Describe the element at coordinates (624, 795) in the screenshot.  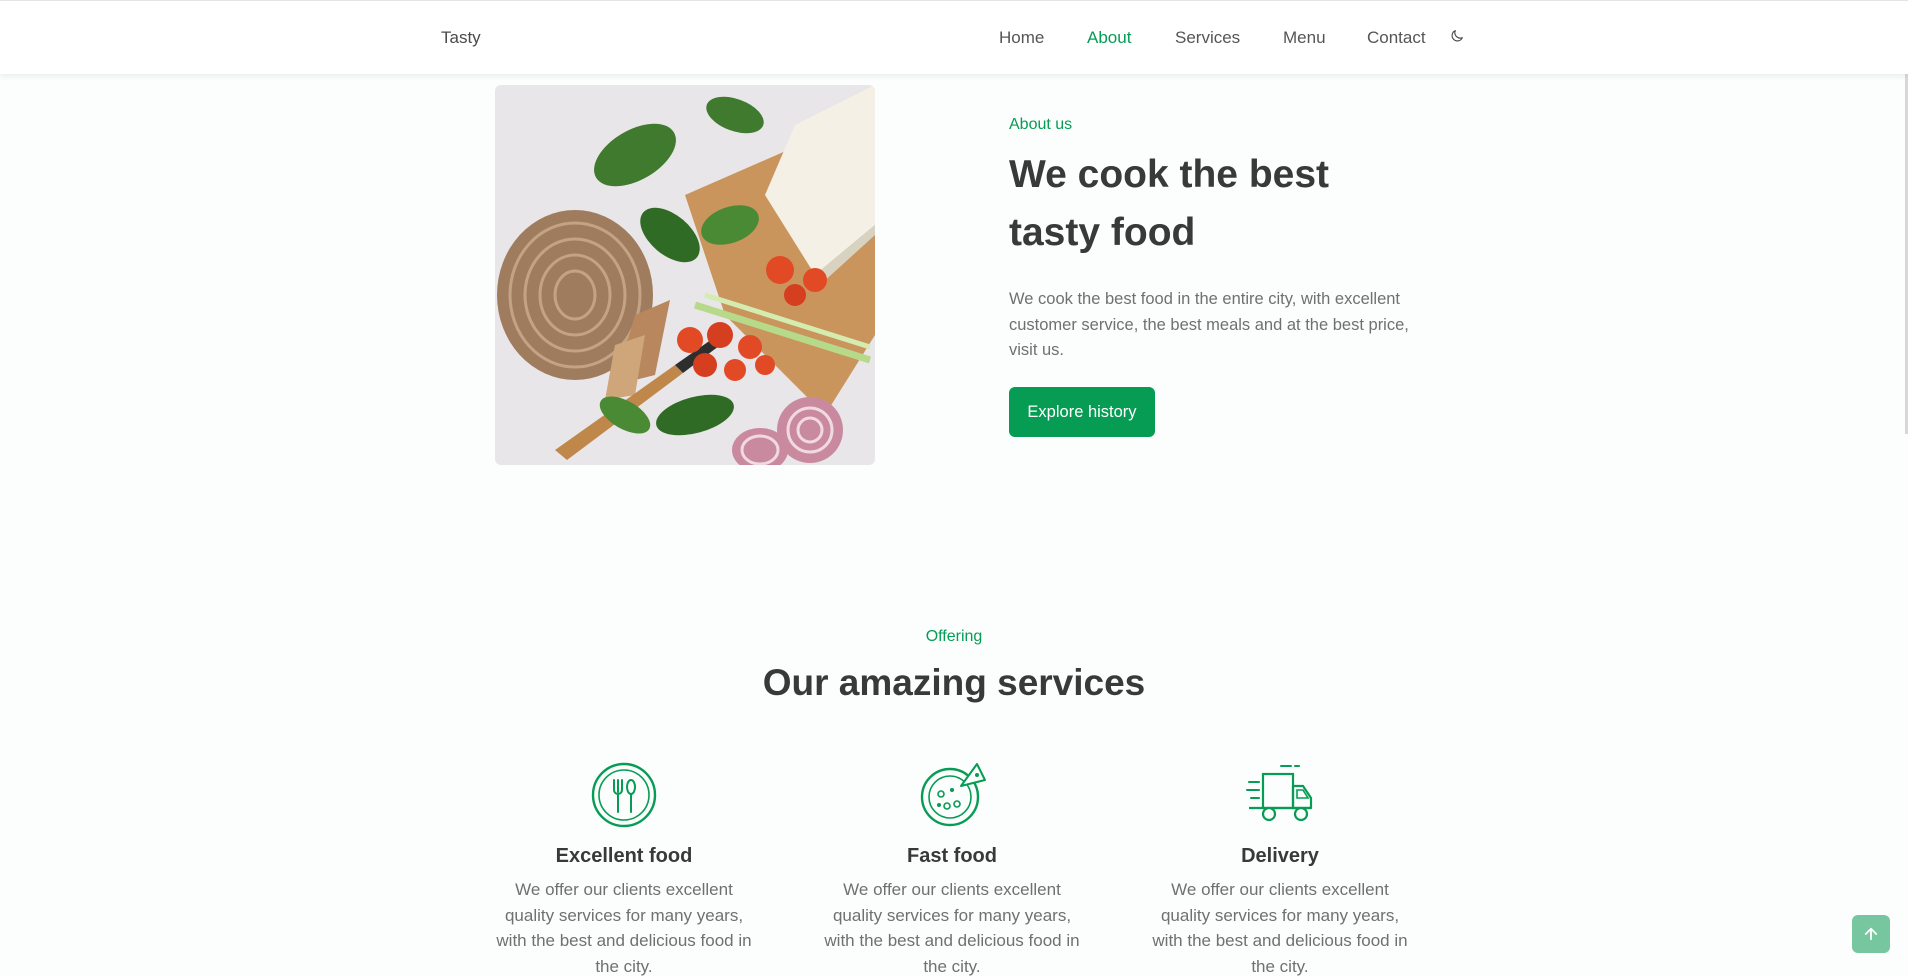
I see `restaurant-icon` at that location.